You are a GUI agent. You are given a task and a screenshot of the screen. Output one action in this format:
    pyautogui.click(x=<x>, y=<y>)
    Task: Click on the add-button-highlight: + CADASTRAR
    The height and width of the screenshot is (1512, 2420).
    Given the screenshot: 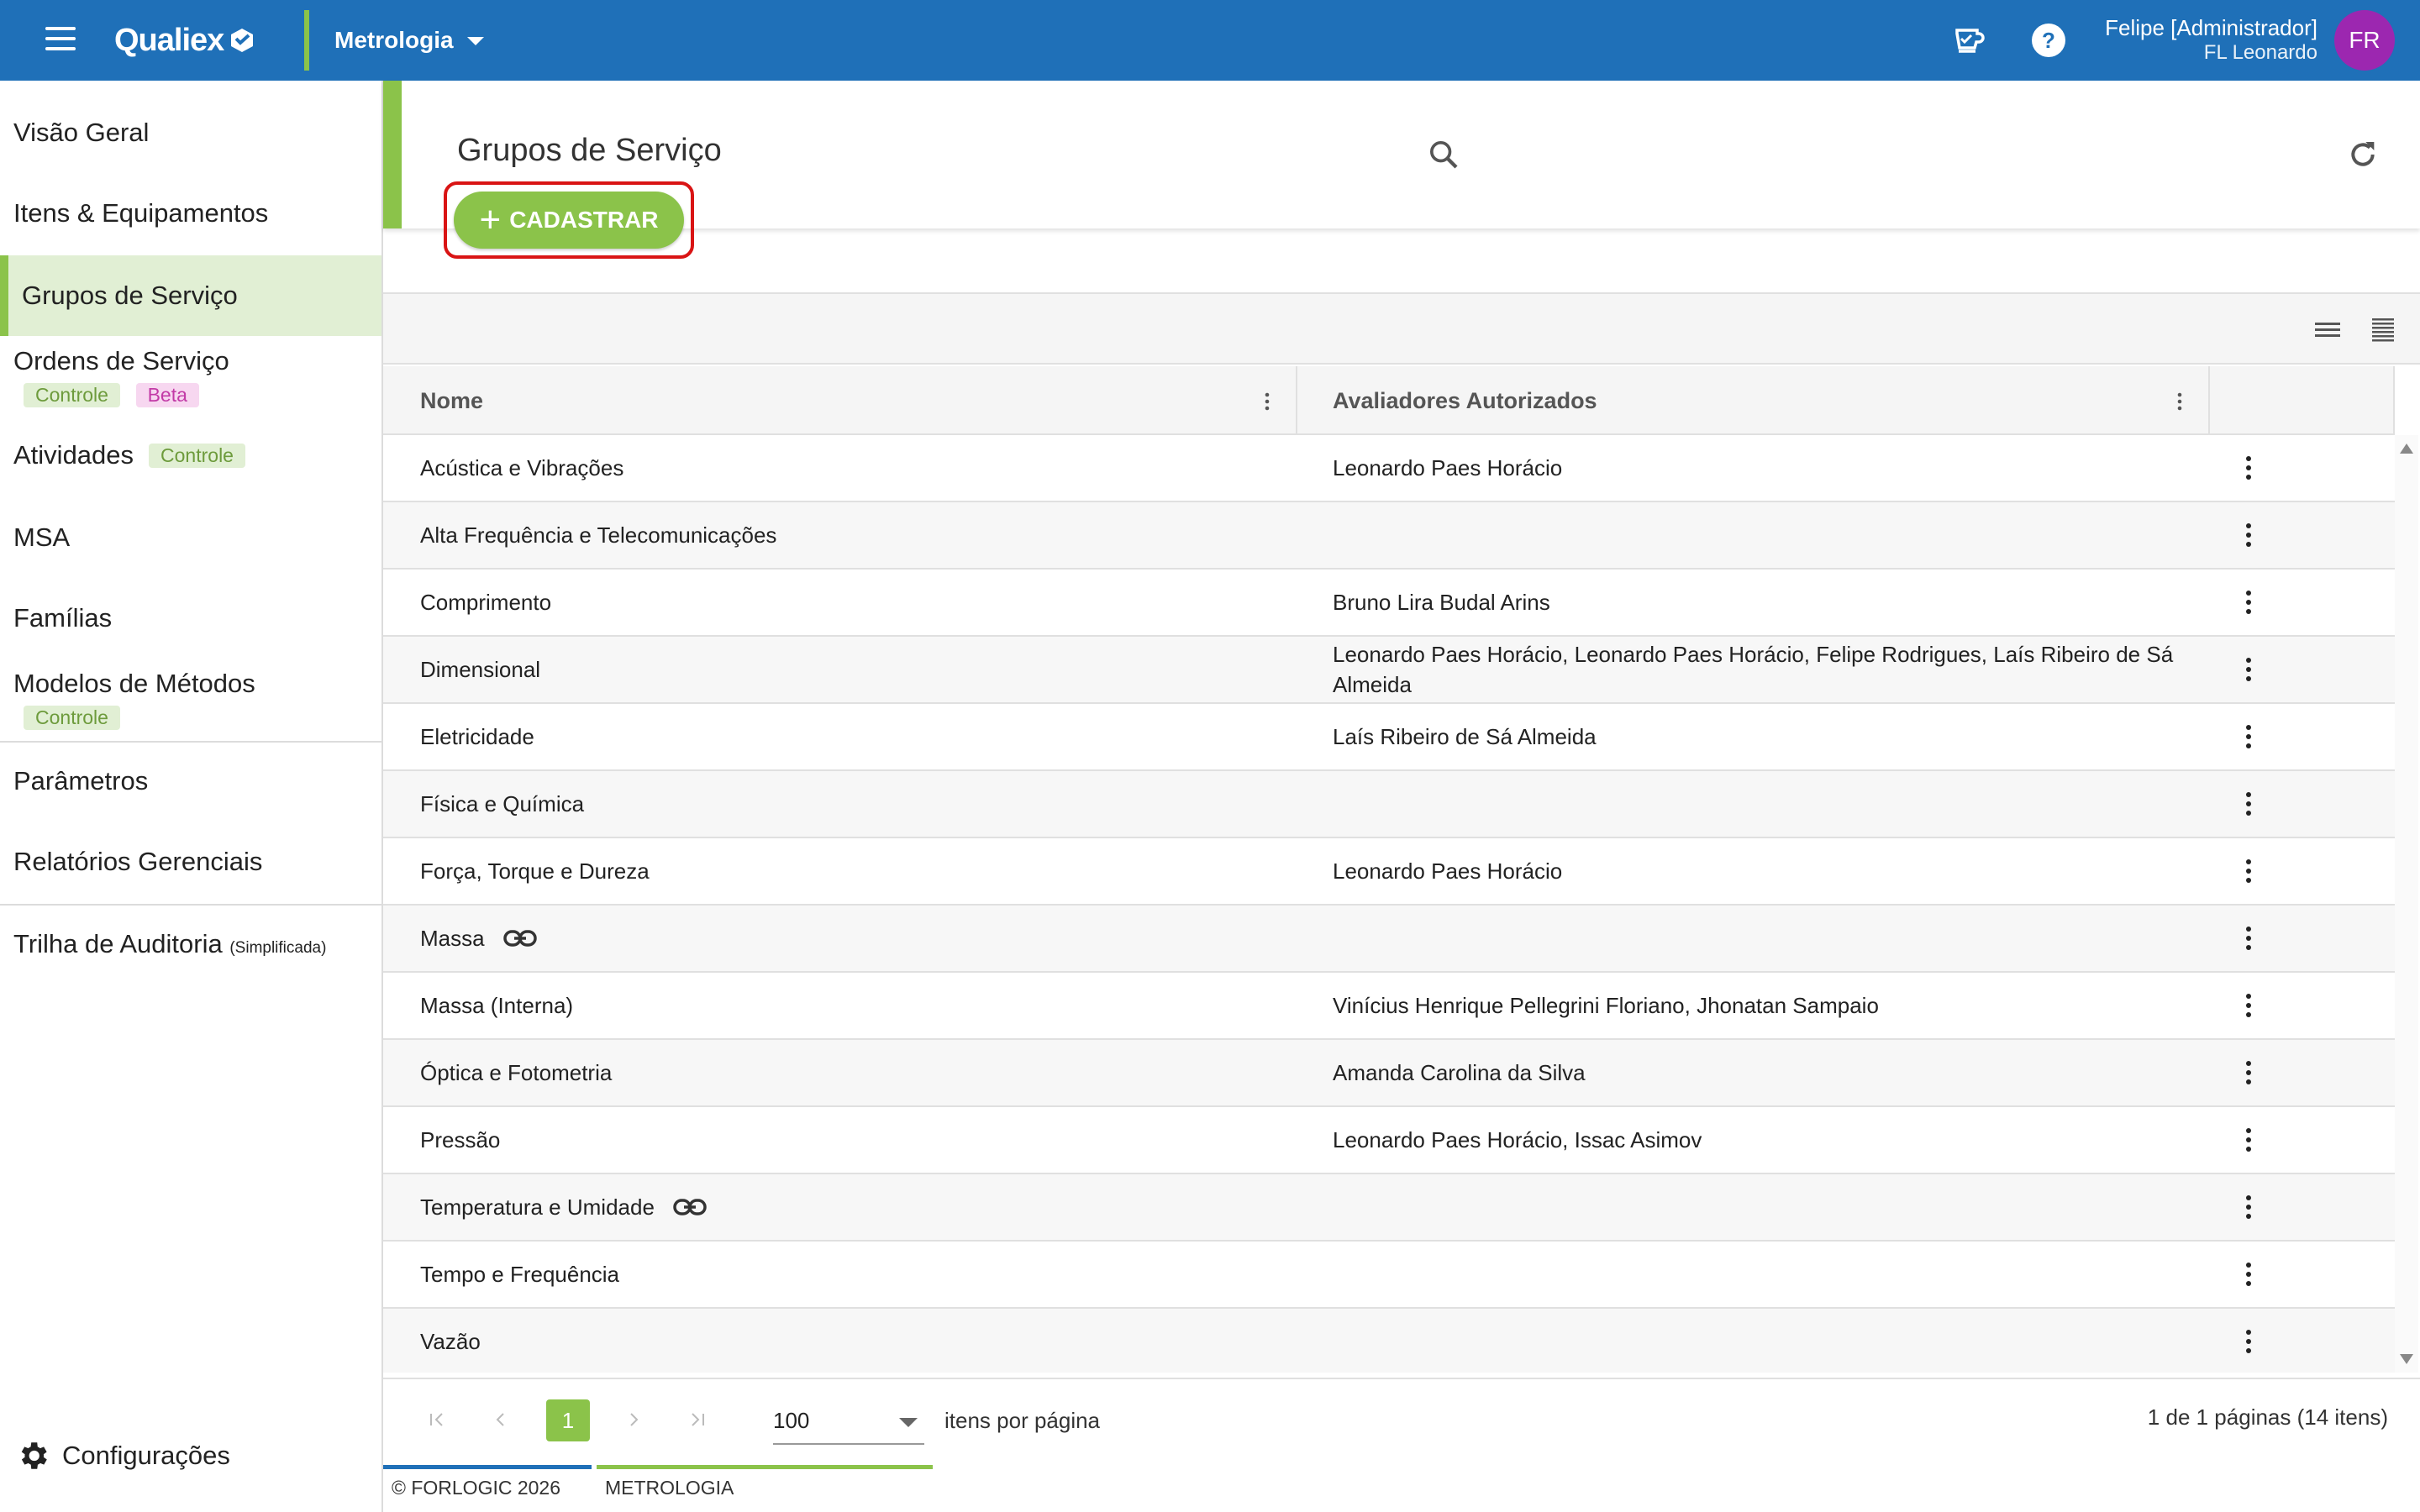 What is the action you would take?
    pyautogui.click(x=569, y=220)
    